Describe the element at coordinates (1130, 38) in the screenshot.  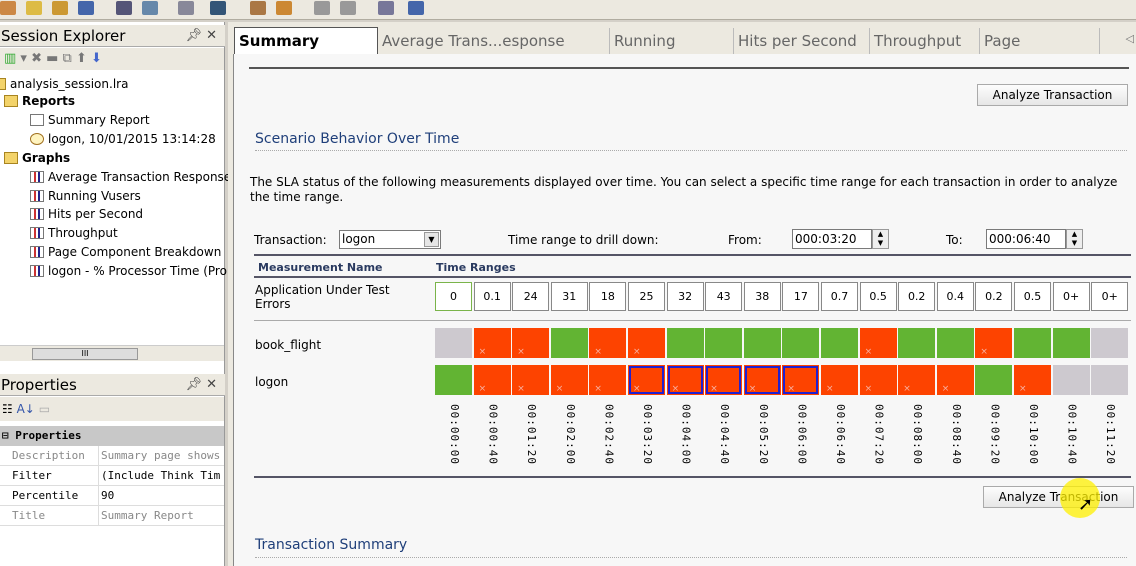
I see `tab-scroll-left-icon: ◁` at that location.